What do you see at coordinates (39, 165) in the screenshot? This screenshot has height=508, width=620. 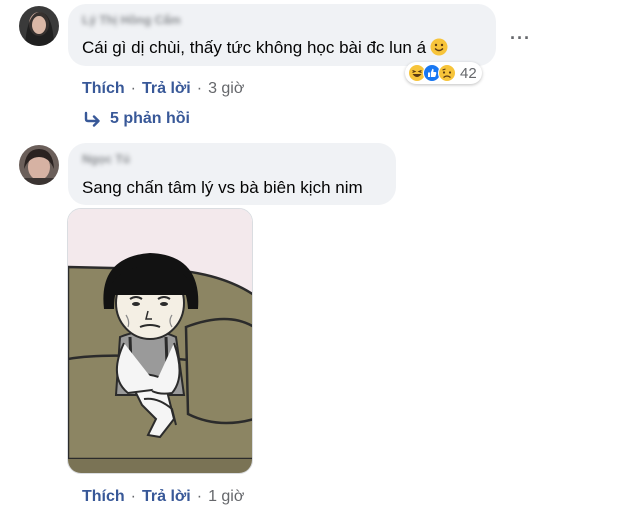 I see `comment-2-avatar` at bounding box center [39, 165].